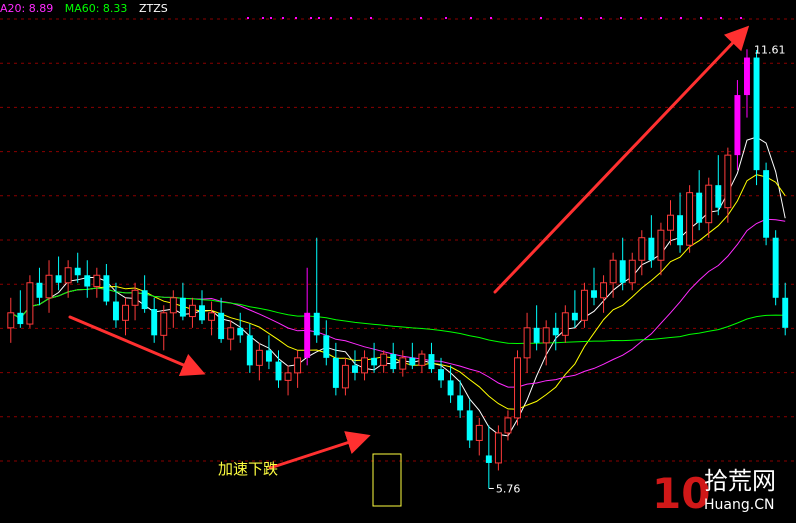 The image size is (796, 523). What do you see at coordinates (739, 505) in the screenshot?
I see `watermark-domain: Huang.CN` at bounding box center [739, 505].